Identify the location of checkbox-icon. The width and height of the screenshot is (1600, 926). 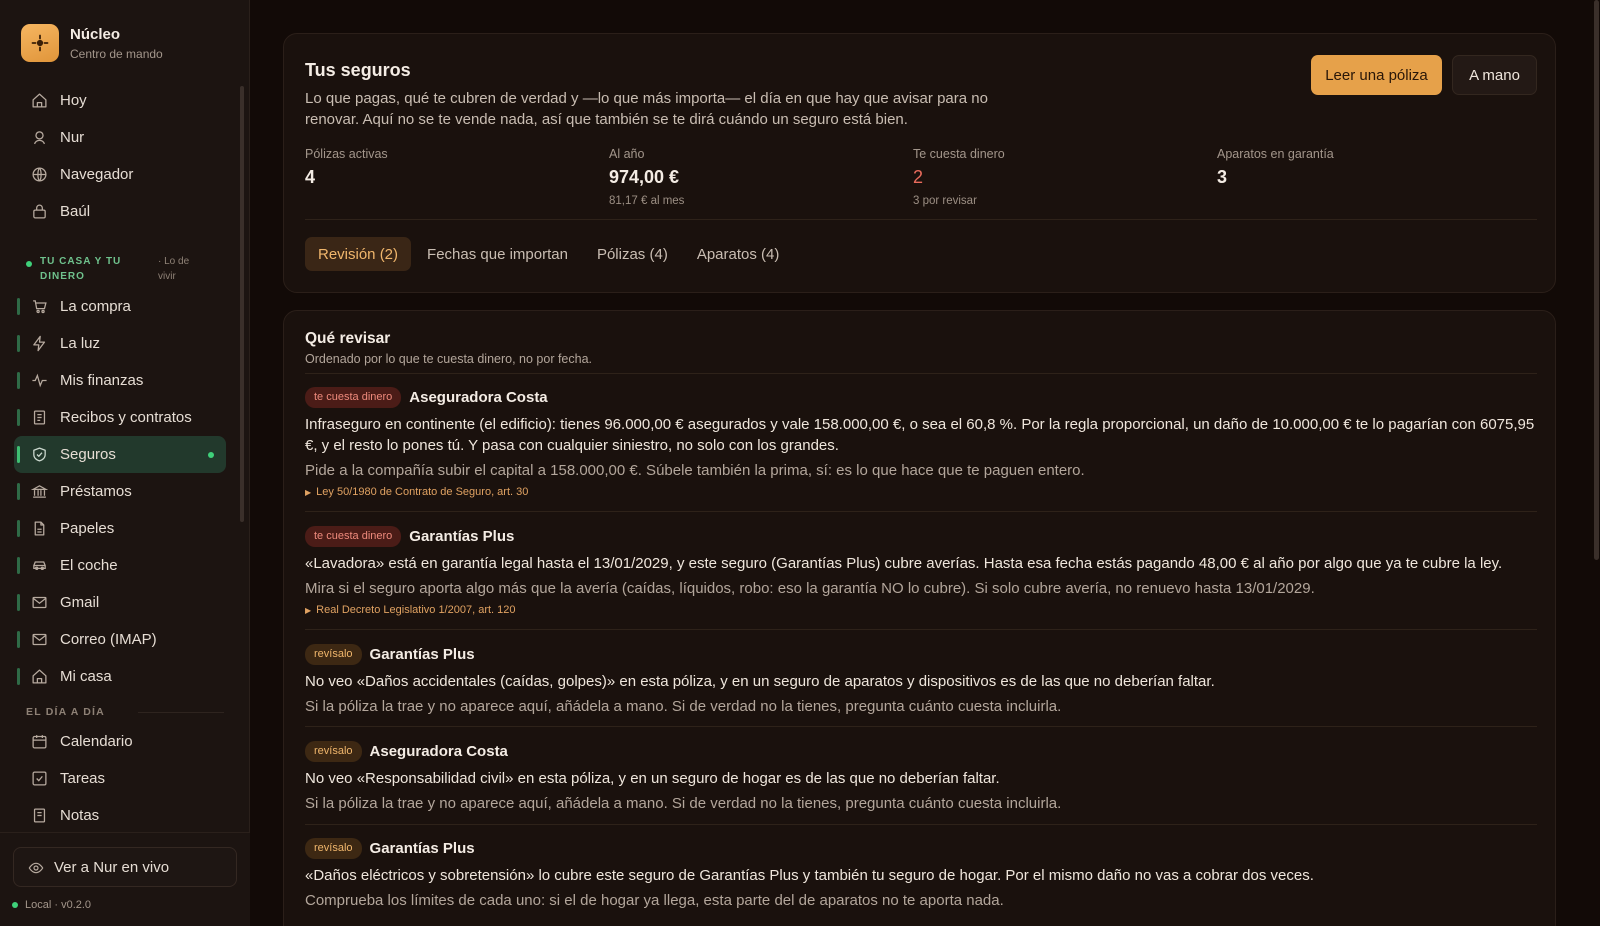
(39, 778).